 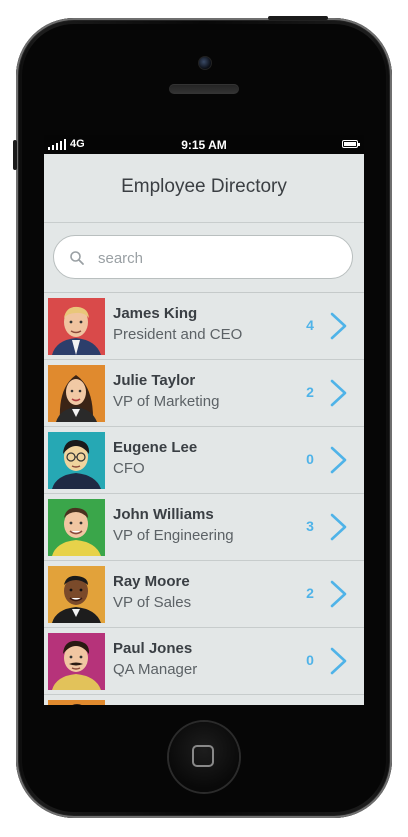 I want to click on navigation-bar: Employee Directory, so click(x=204, y=188).